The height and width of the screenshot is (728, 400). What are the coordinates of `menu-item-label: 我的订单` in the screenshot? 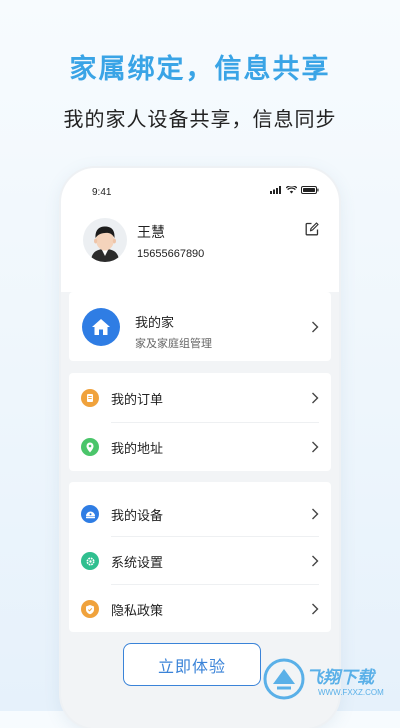 It's located at (137, 400).